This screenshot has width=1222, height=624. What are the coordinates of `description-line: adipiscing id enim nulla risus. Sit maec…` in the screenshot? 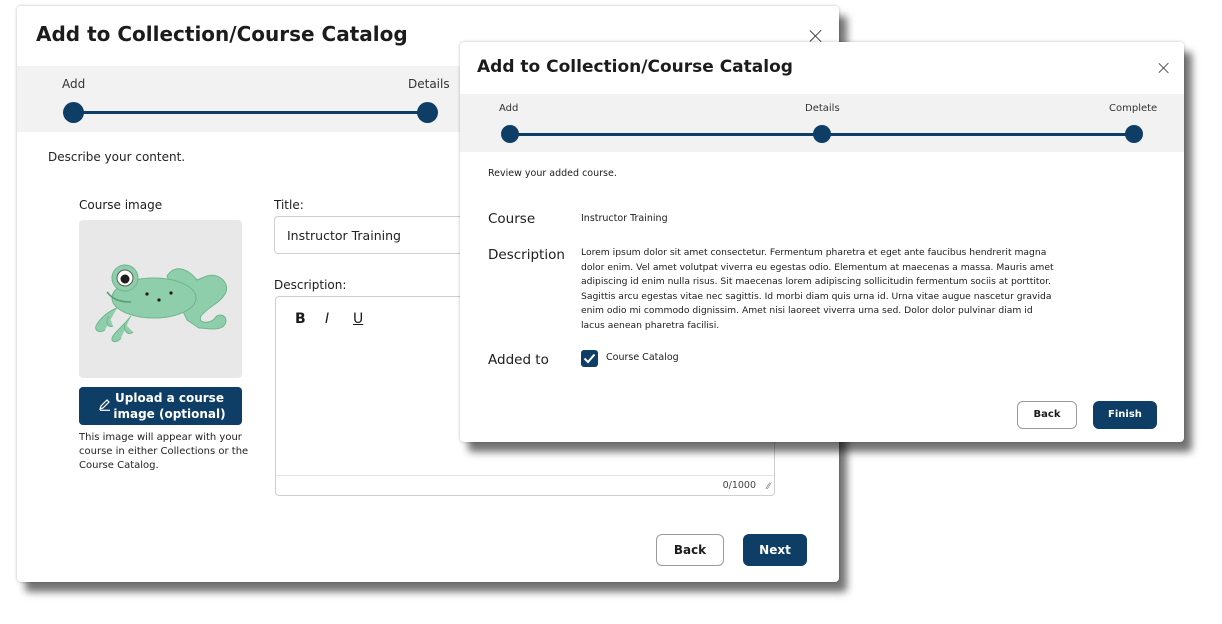 It's located at (816, 282).